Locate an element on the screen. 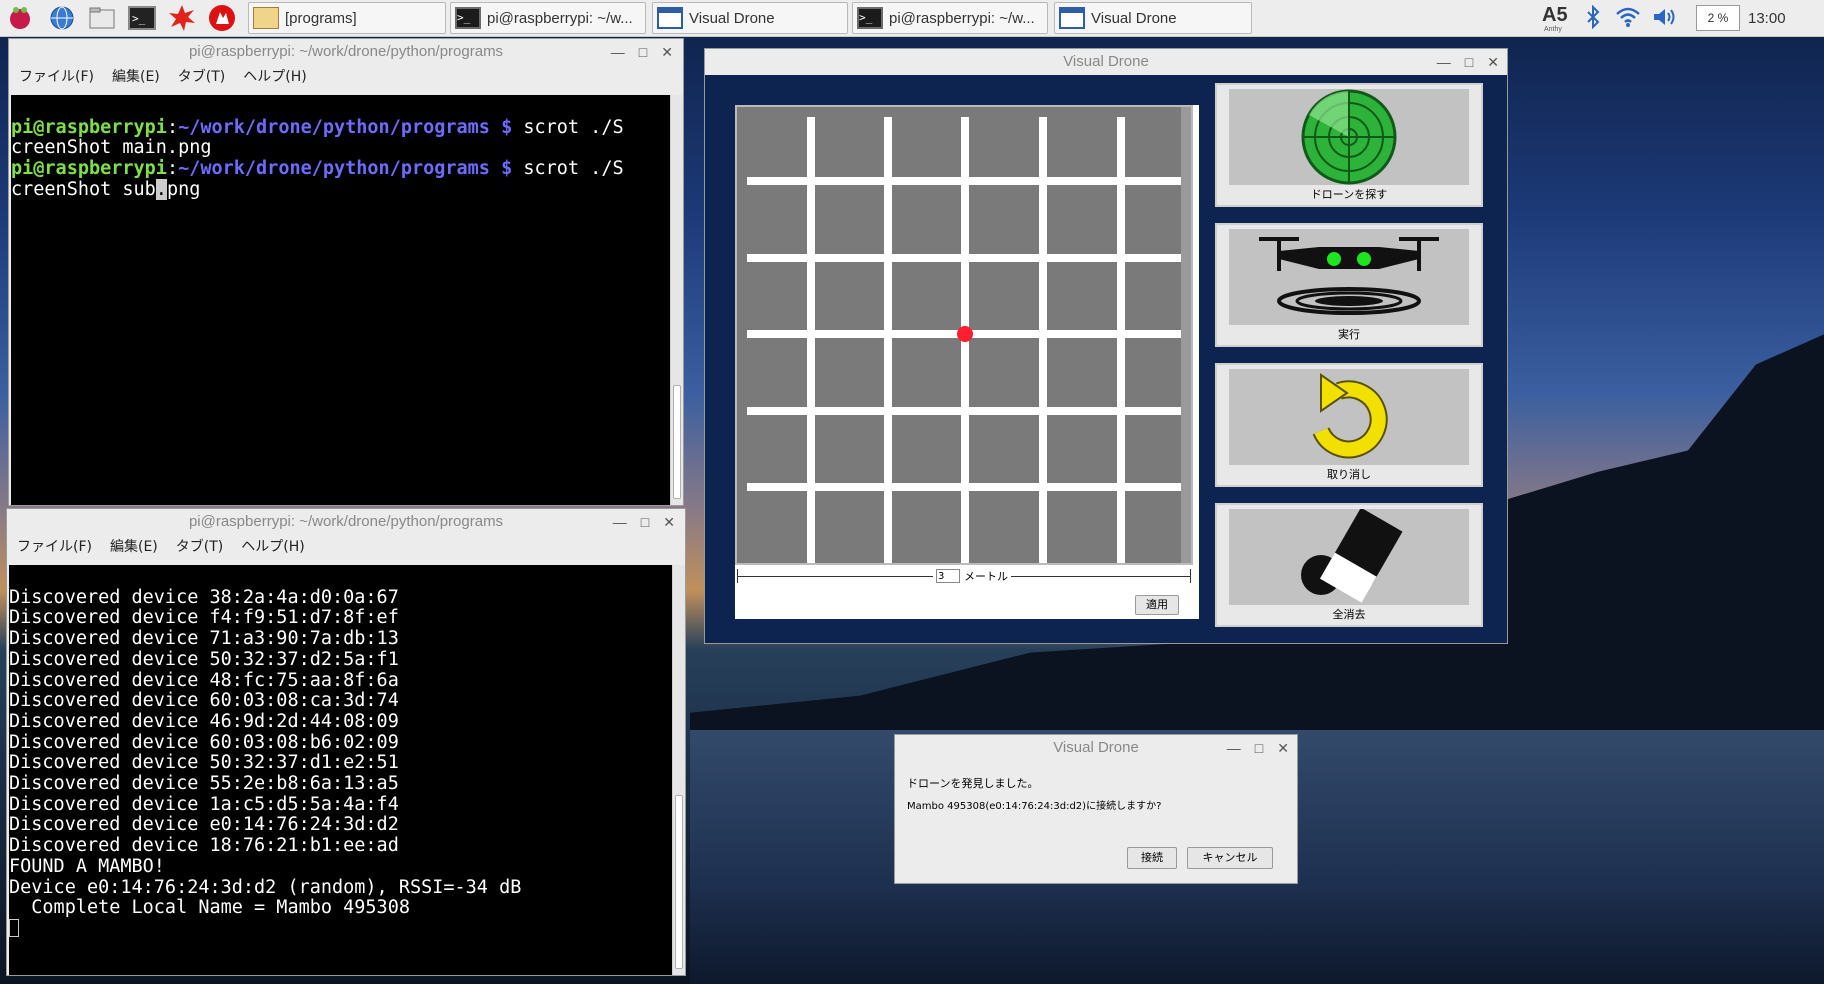 This screenshot has height=984, width=1824. button-label: 全消去 is located at coordinates (1349, 614).